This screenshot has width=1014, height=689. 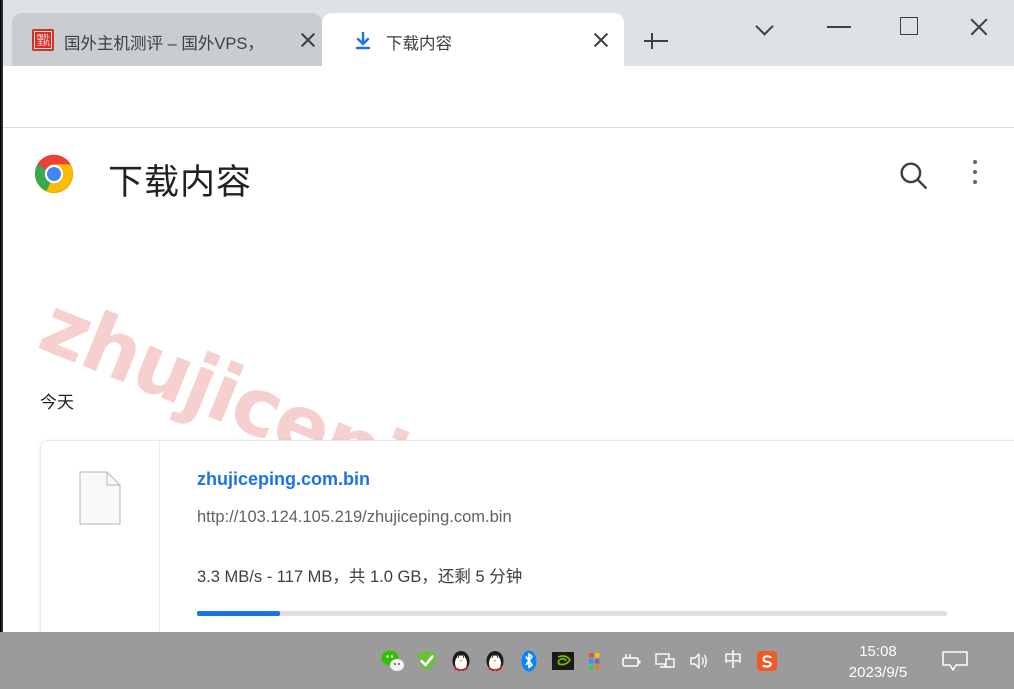 I want to click on ime-label: 中, so click(x=733, y=660).